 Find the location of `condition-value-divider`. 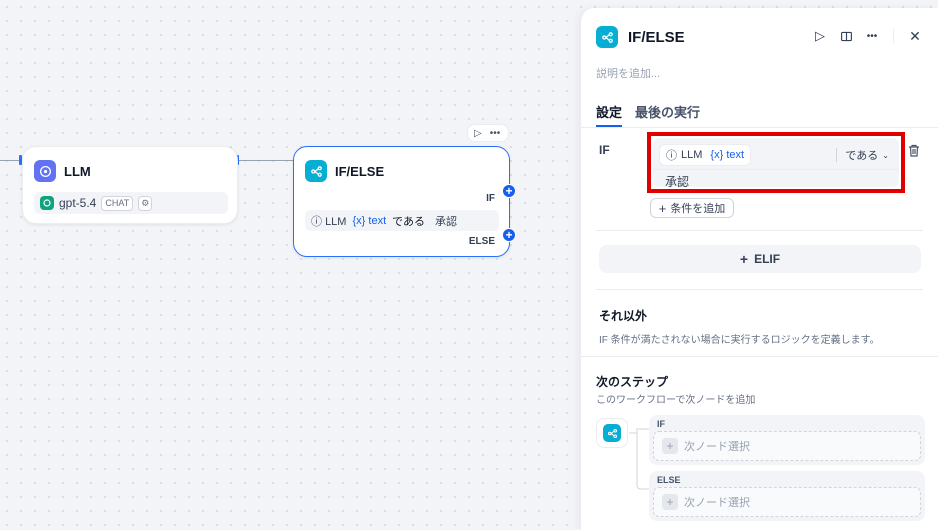

condition-value-divider is located at coordinates (776, 169).